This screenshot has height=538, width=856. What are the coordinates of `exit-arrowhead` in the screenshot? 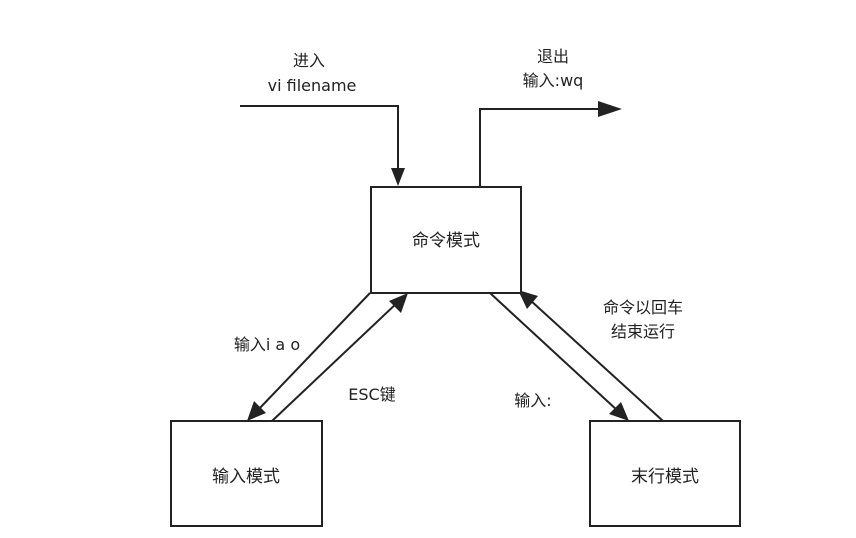 It's located at (610, 109).